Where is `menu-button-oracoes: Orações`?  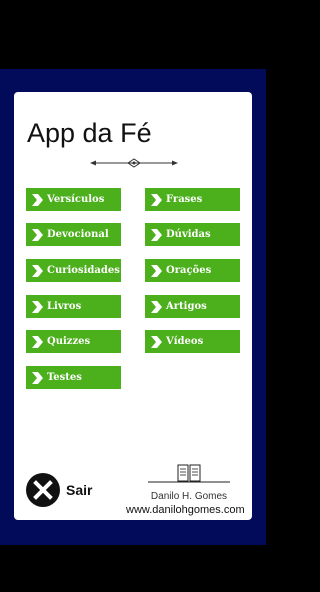 menu-button-oracoes: Orações is located at coordinates (192, 270).